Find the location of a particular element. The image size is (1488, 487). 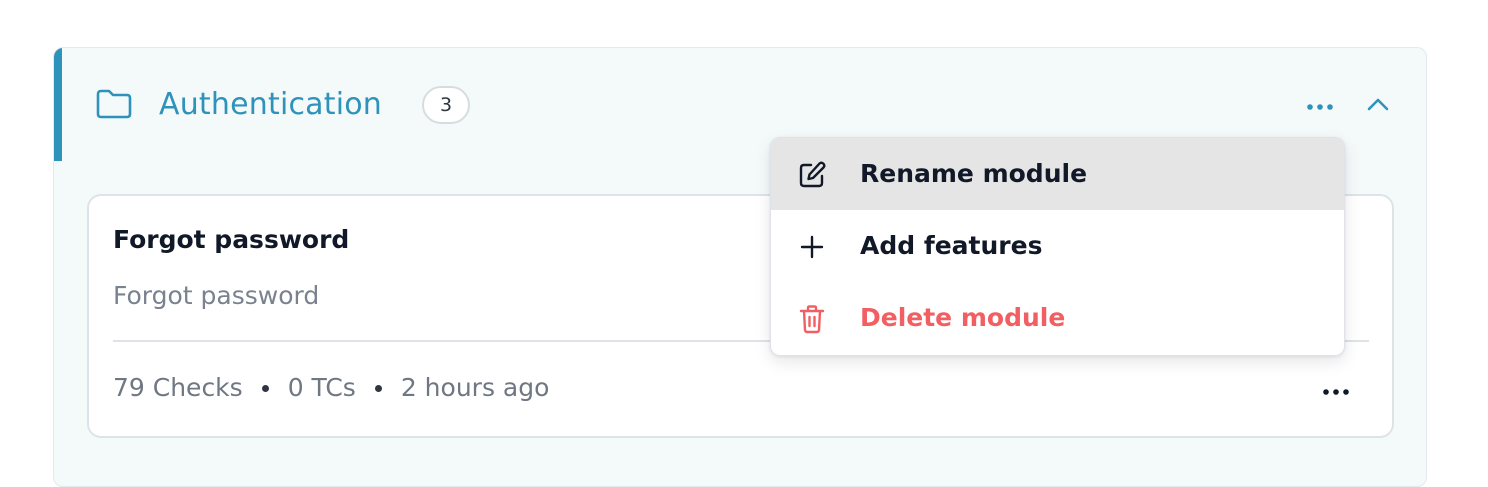

feature-checks-count: 79 Checks is located at coordinates (178, 387).